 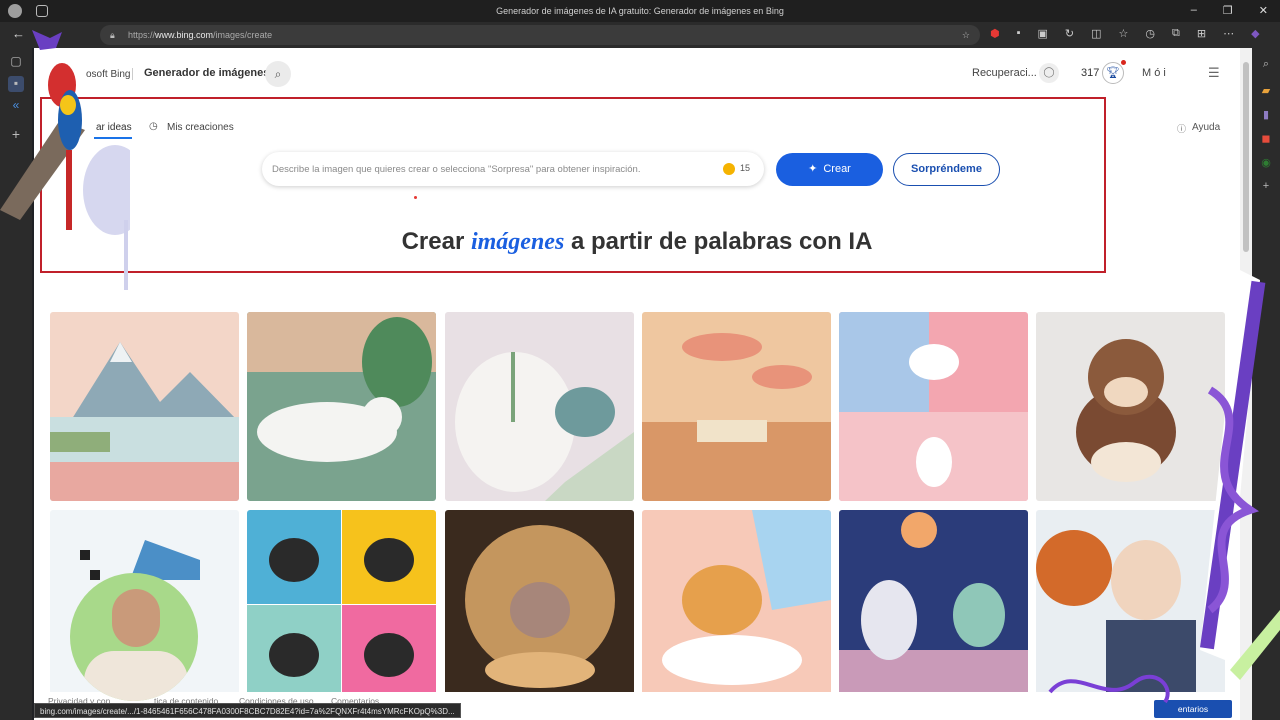 I want to click on sidebar-outlook-icon: ◉, so click(x=1266, y=163).